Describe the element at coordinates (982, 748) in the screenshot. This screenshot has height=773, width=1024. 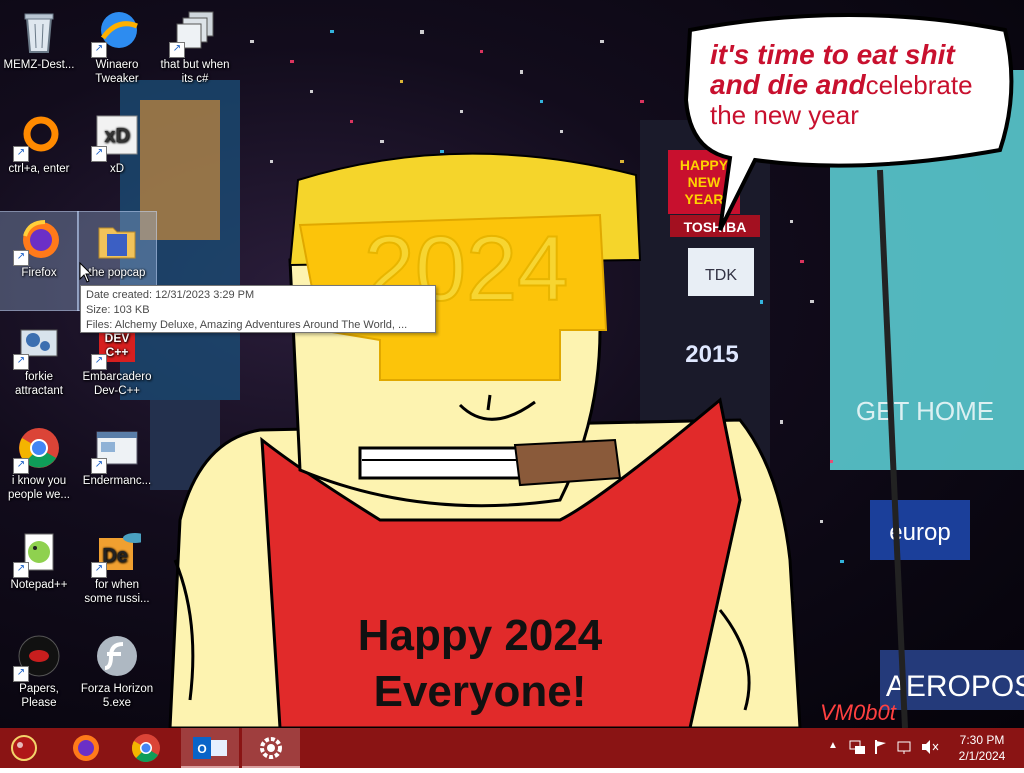
I see `taskbar-clock: 7:30 PM 2/1/2024` at that location.